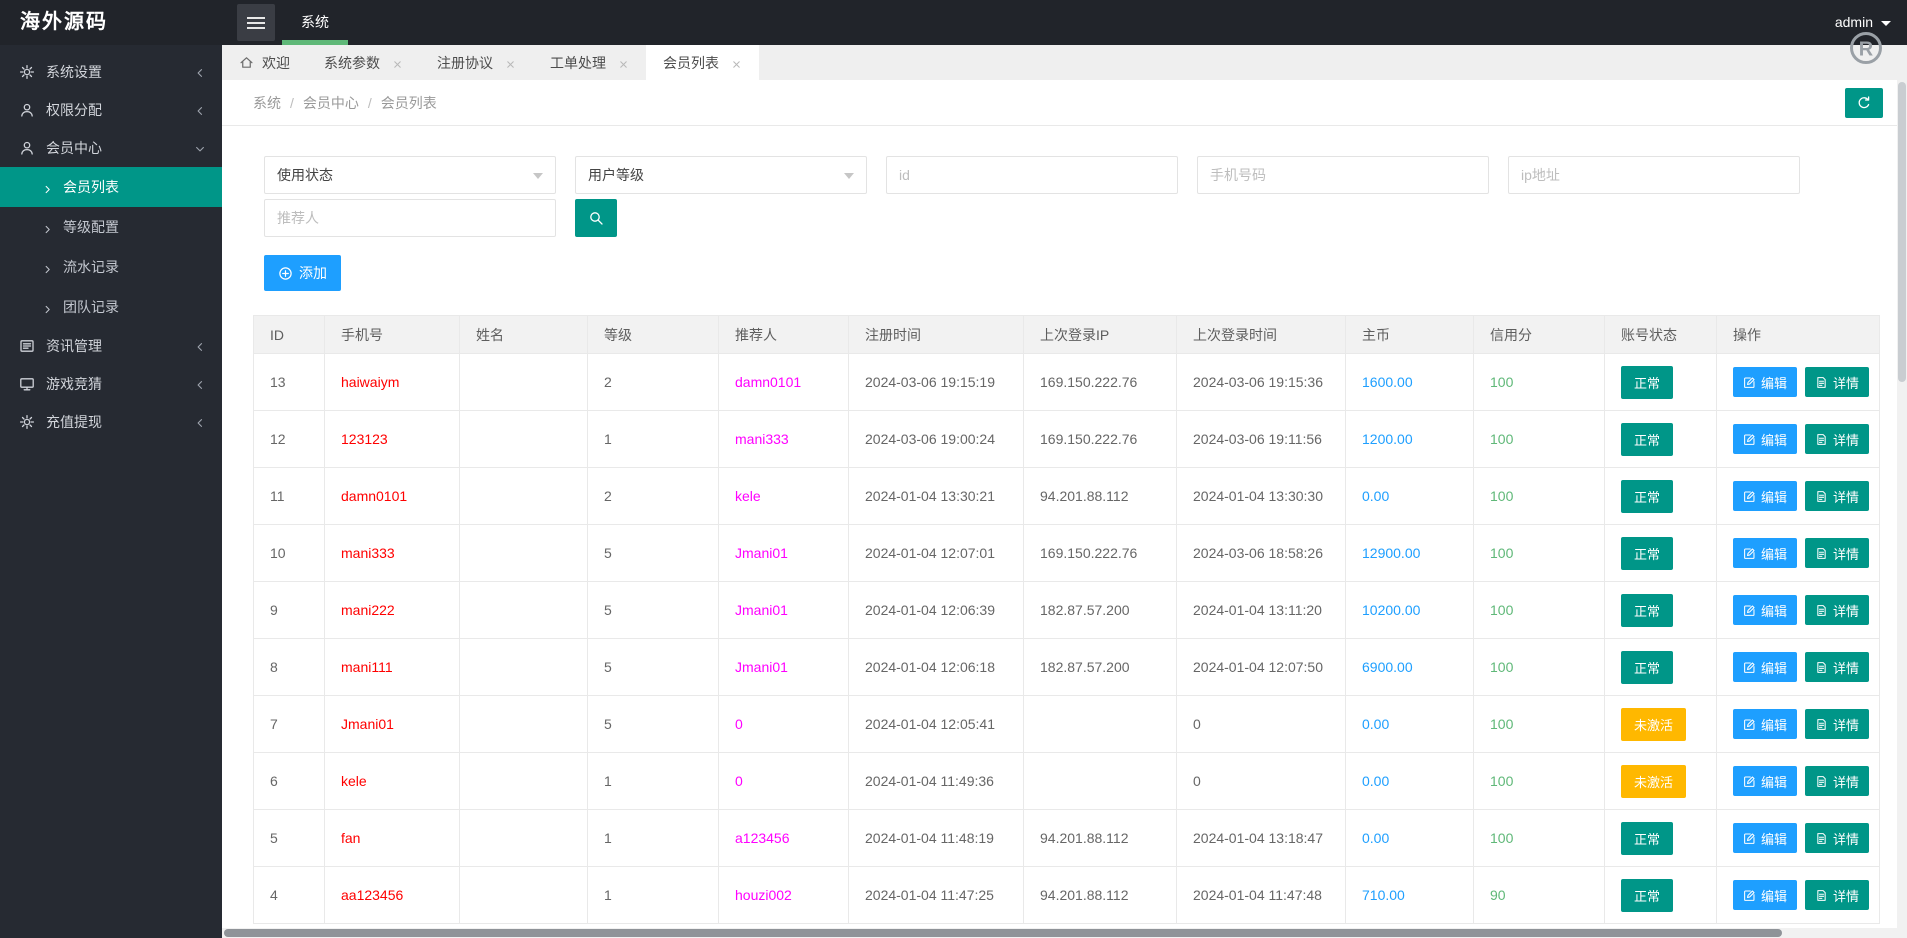  What do you see at coordinates (392, 496) in the screenshot?
I see `cell-phone: damn0101` at bounding box center [392, 496].